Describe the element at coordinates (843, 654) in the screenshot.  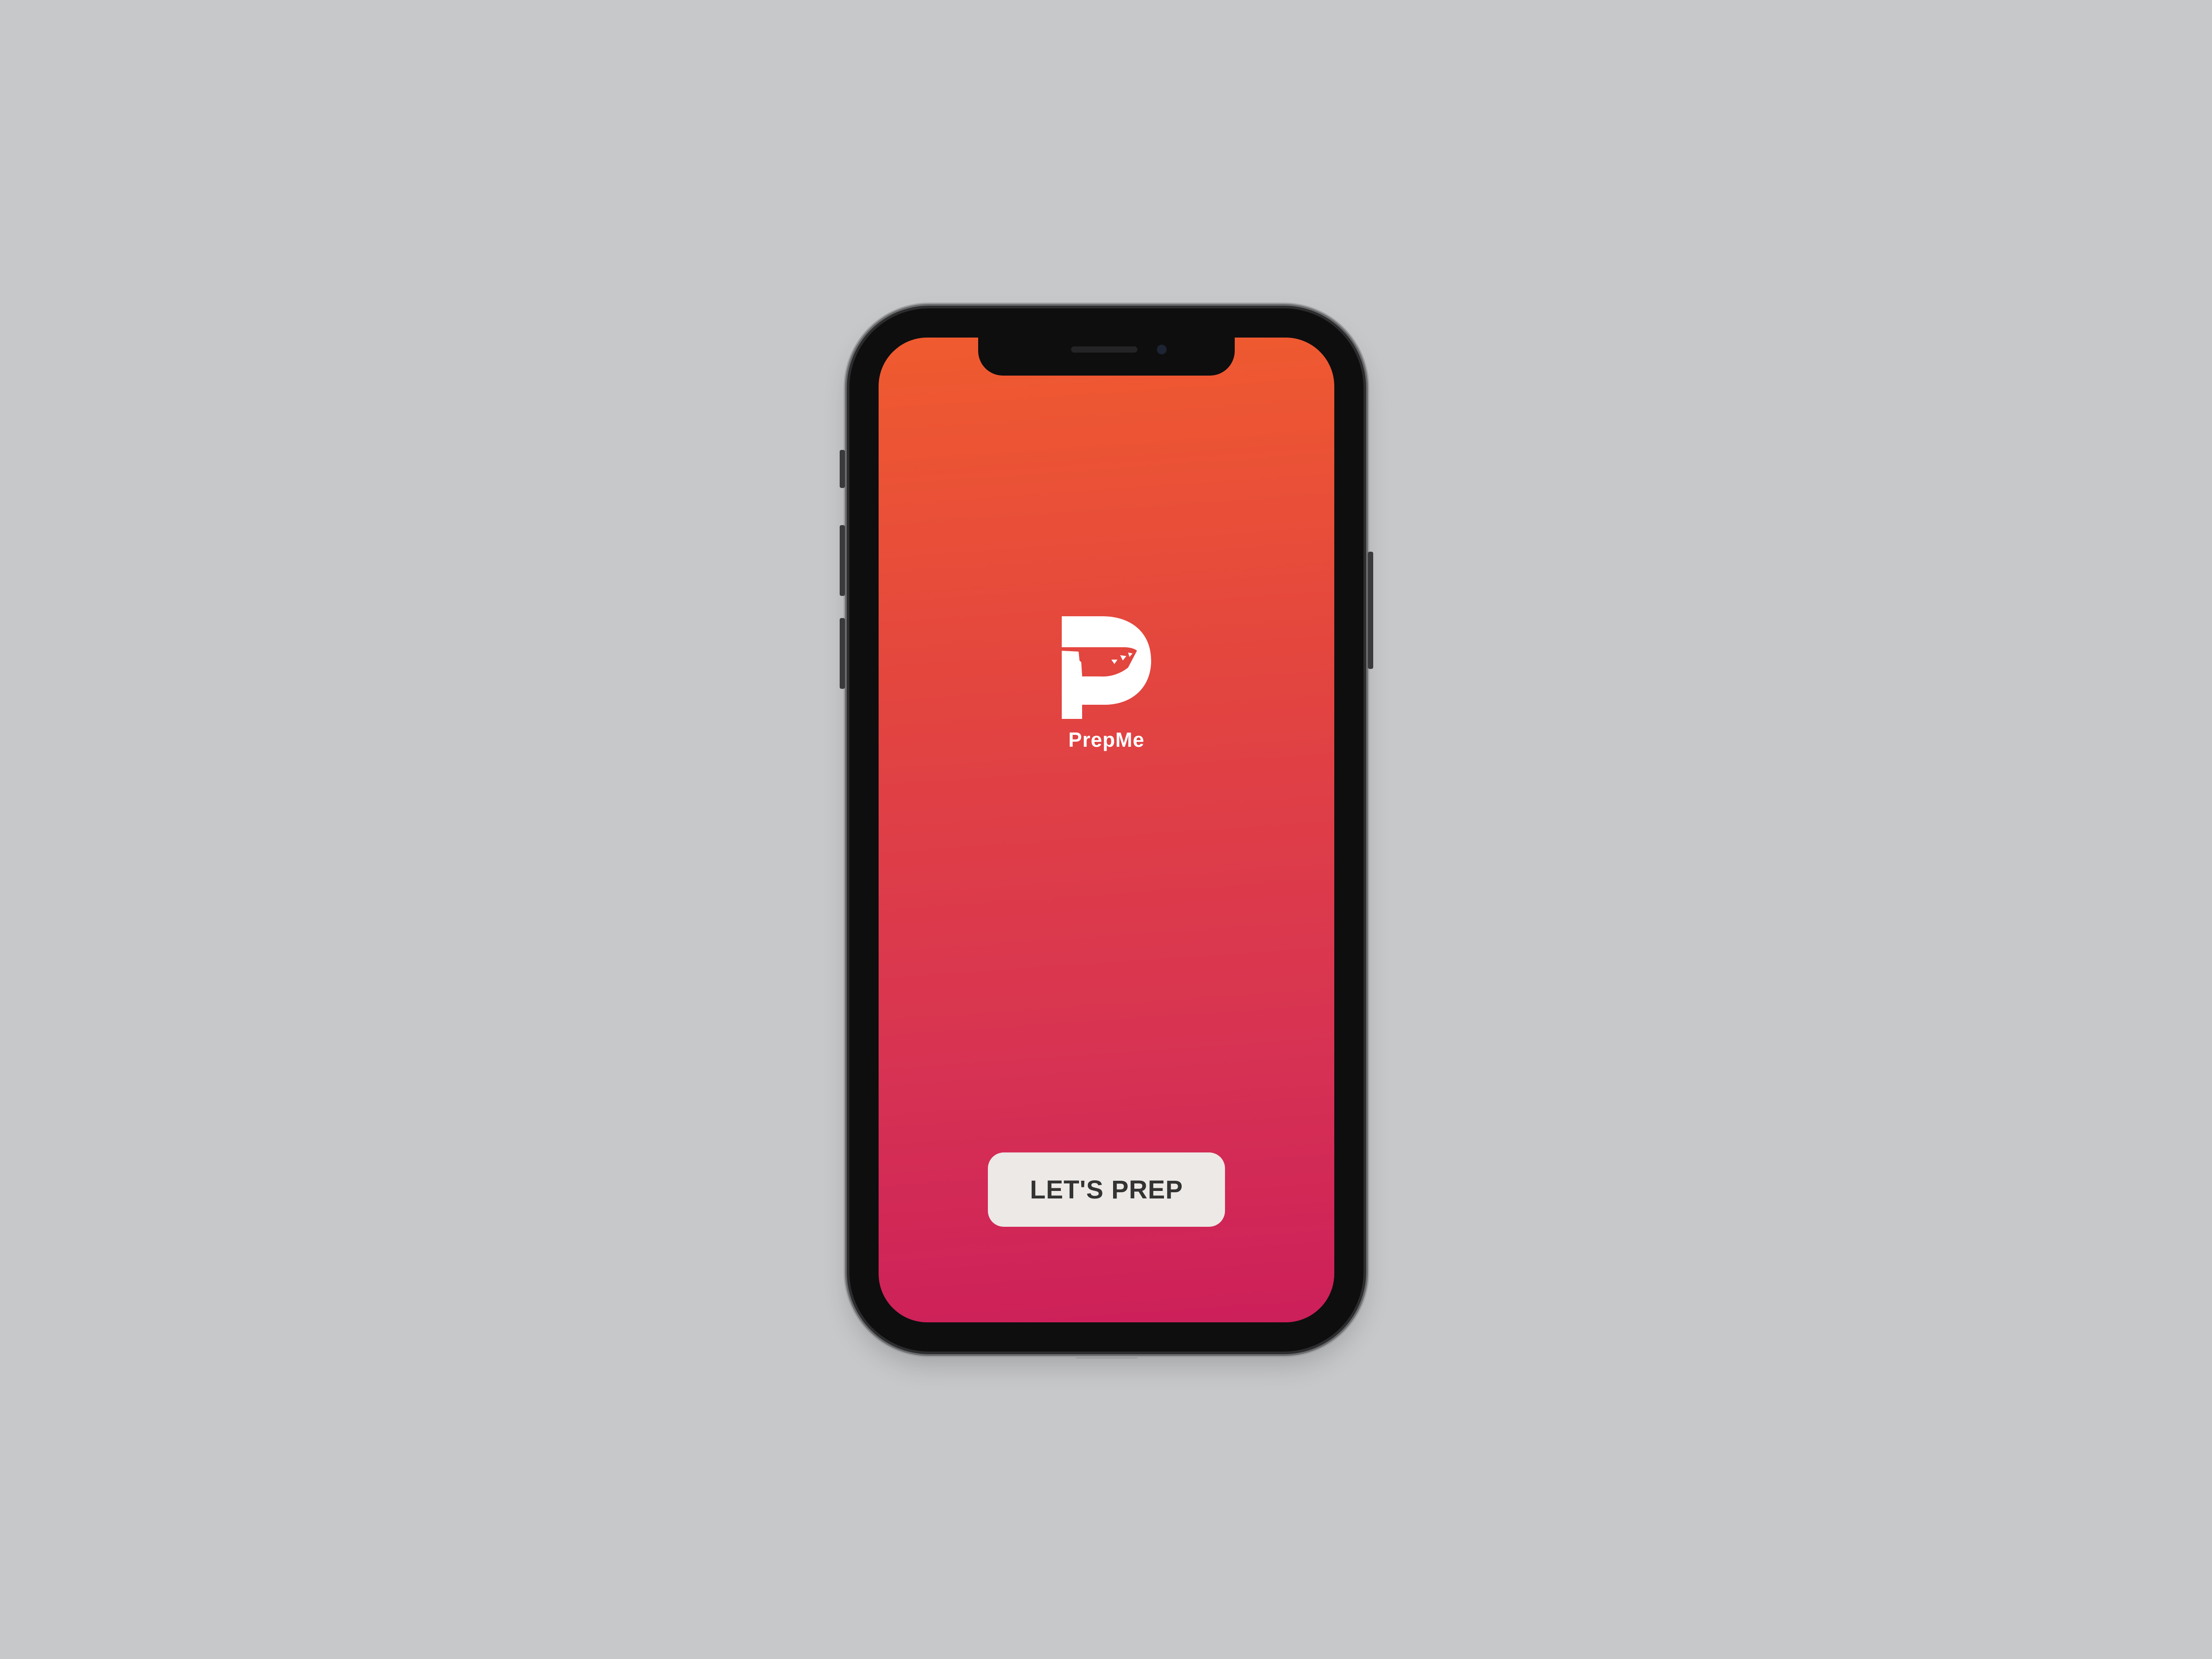
I see `volume-down-button` at that location.